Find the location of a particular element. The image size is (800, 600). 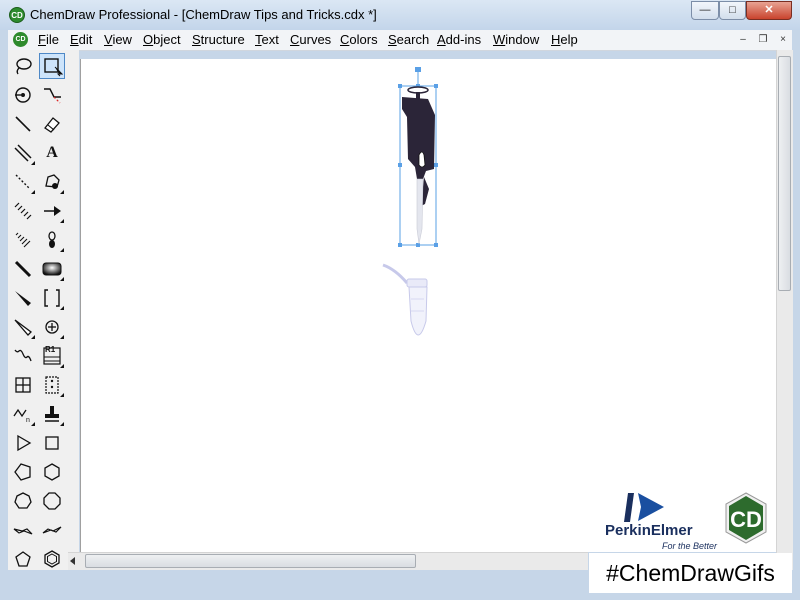

menu-window: Window is located at coordinates (516, 39).